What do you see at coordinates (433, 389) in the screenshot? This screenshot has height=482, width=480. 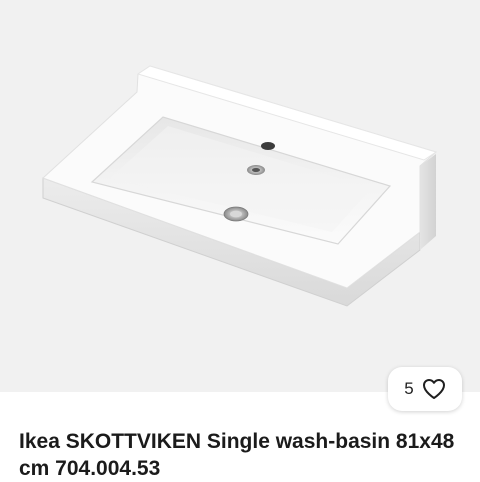 I see `heart-outline-icon` at bounding box center [433, 389].